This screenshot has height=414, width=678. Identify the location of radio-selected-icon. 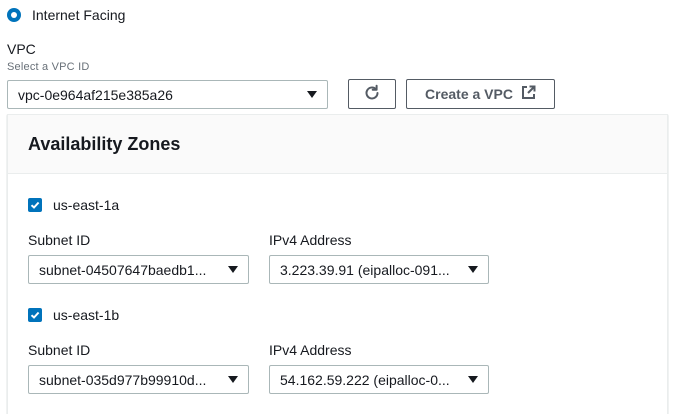
(14, 15).